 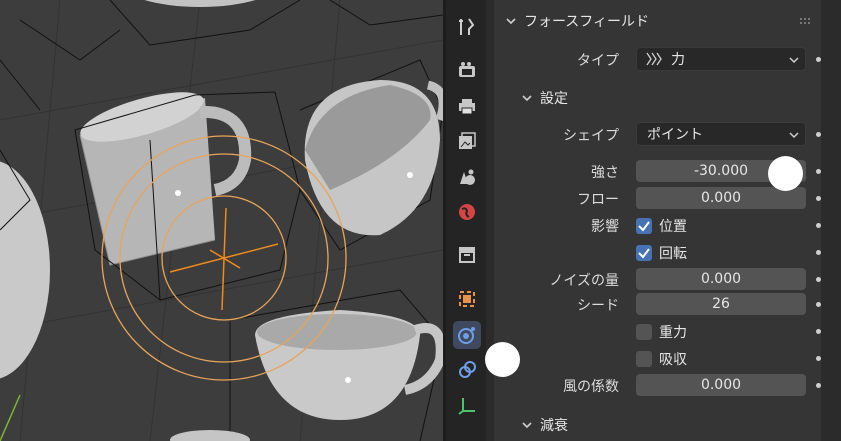 I want to click on absorption-checkbox, so click(x=644, y=359).